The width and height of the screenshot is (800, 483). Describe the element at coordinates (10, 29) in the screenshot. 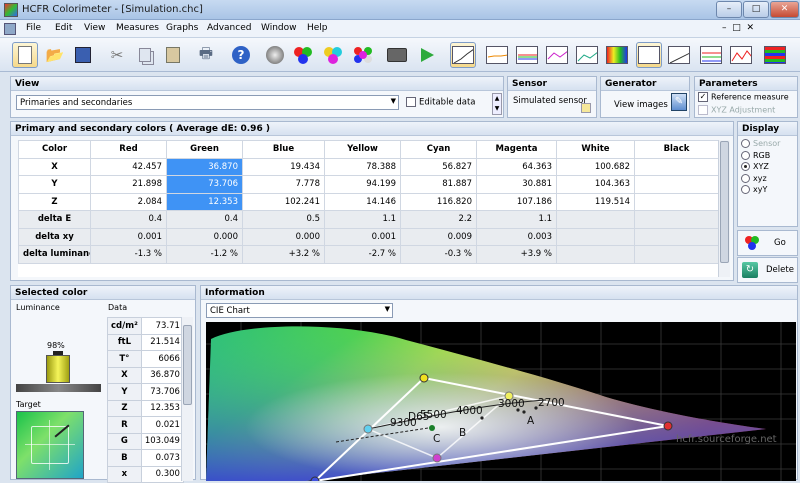

I see `doc-icon` at that location.